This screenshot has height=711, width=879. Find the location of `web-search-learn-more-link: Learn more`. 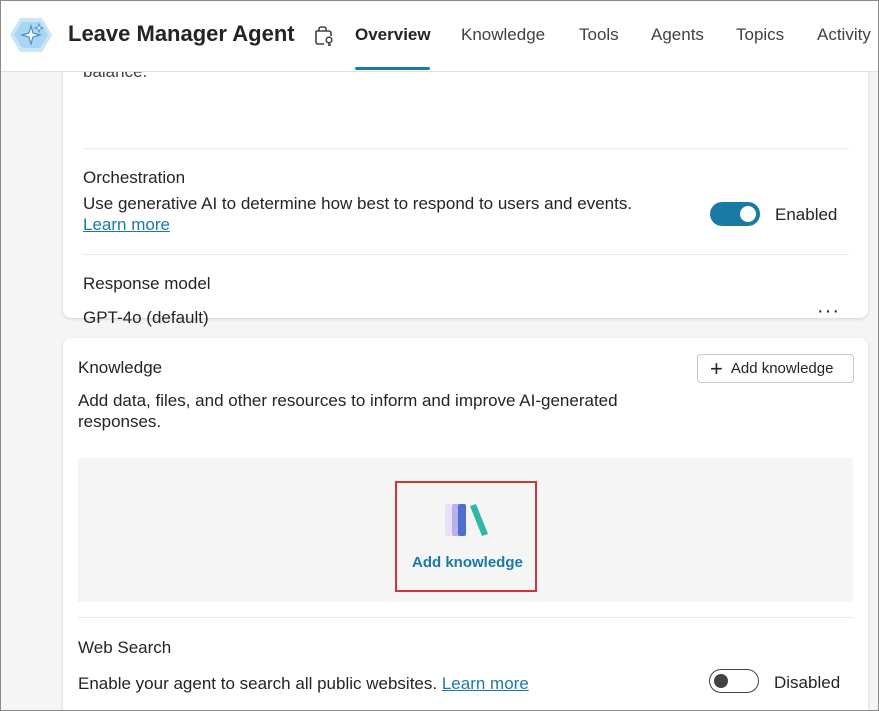

web-search-learn-more-link: Learn more is located at coordinates (485, 683).